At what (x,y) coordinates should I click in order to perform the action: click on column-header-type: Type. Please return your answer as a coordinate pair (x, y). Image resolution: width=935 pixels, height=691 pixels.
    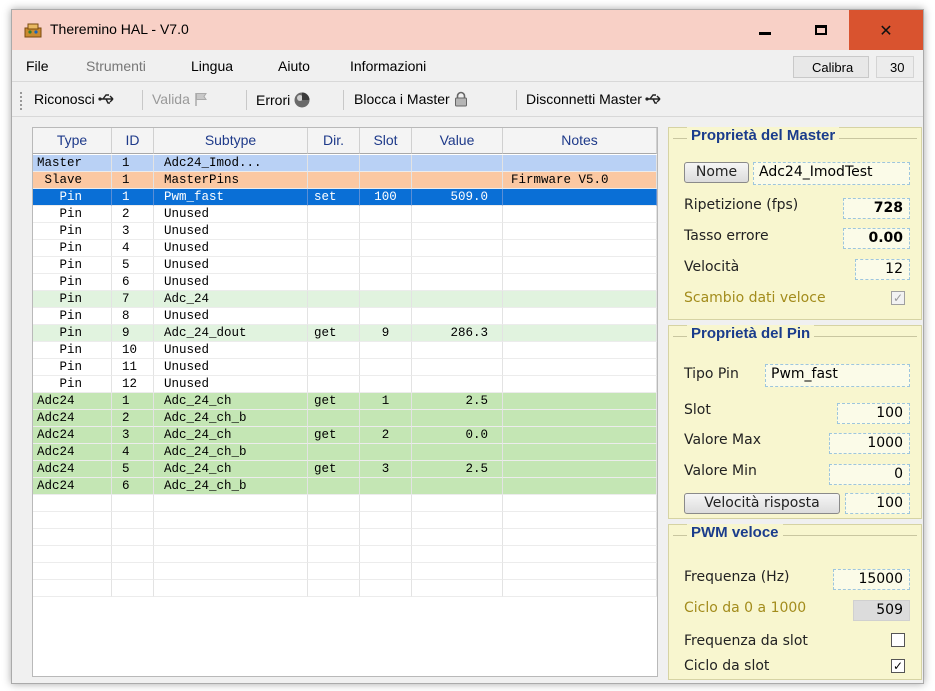
    Looking at the image, I should click on (72, 141).